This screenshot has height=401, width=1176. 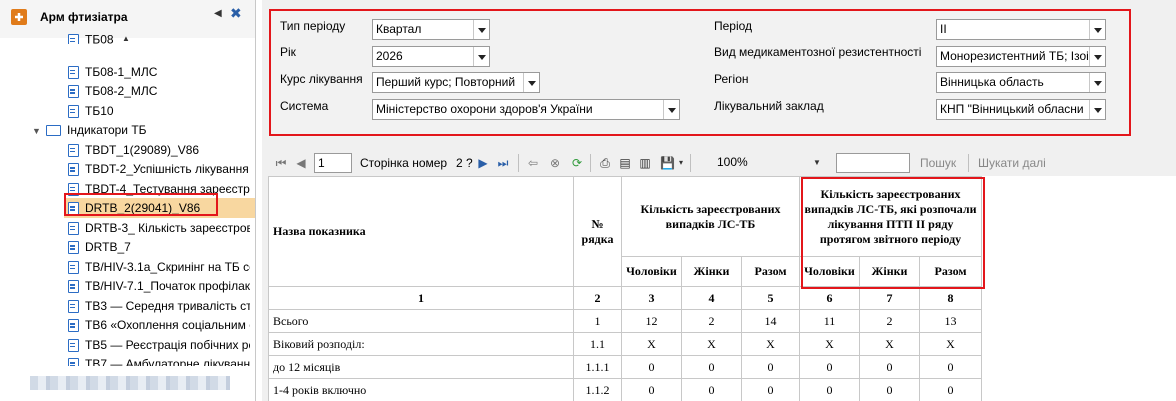 I want to click on tree-item: ТБ08-2_МЛС, so click(x=159, y=91).